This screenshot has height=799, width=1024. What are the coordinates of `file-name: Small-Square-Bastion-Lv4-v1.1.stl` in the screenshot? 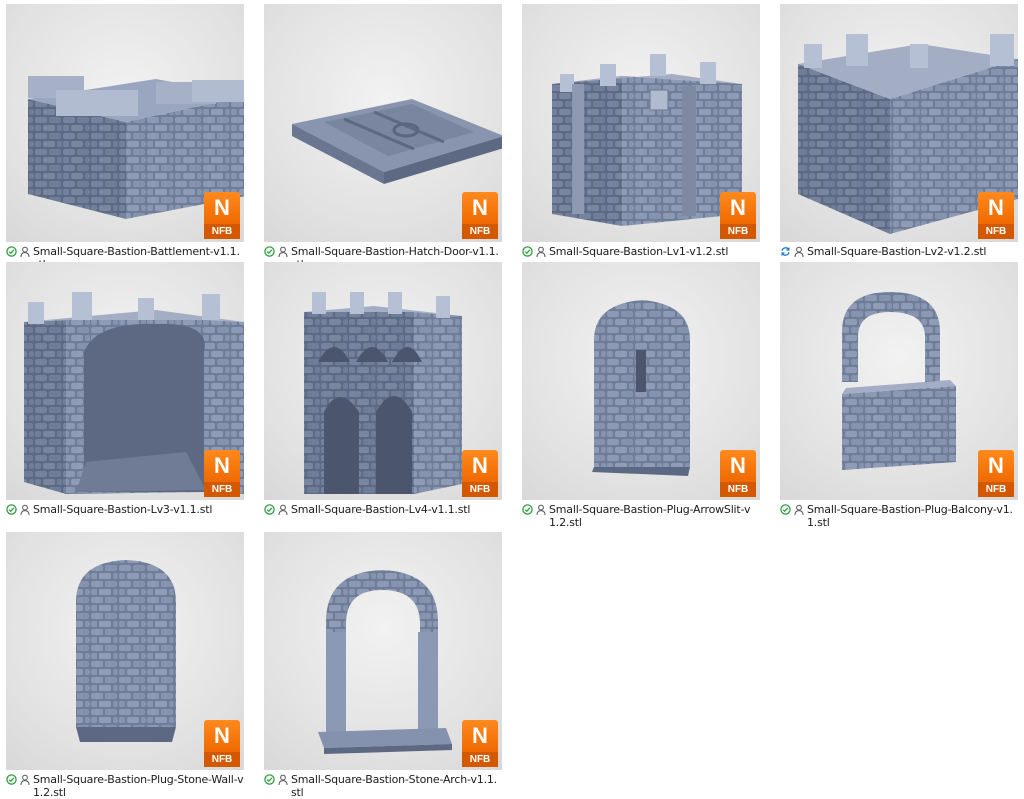 It's located at (381, 509).